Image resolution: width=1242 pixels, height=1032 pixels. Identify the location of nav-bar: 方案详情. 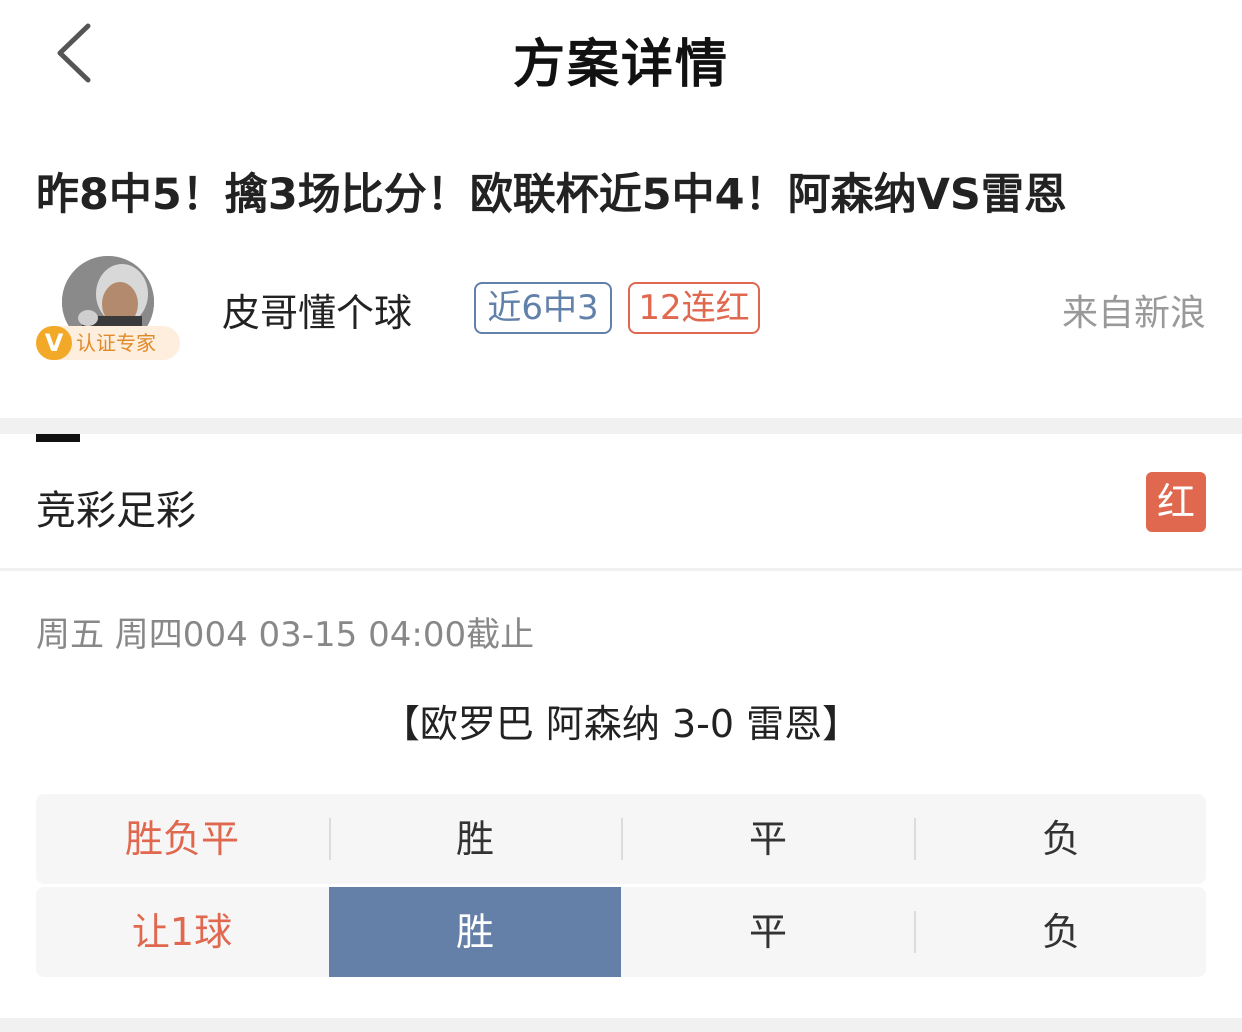
(621, 55).